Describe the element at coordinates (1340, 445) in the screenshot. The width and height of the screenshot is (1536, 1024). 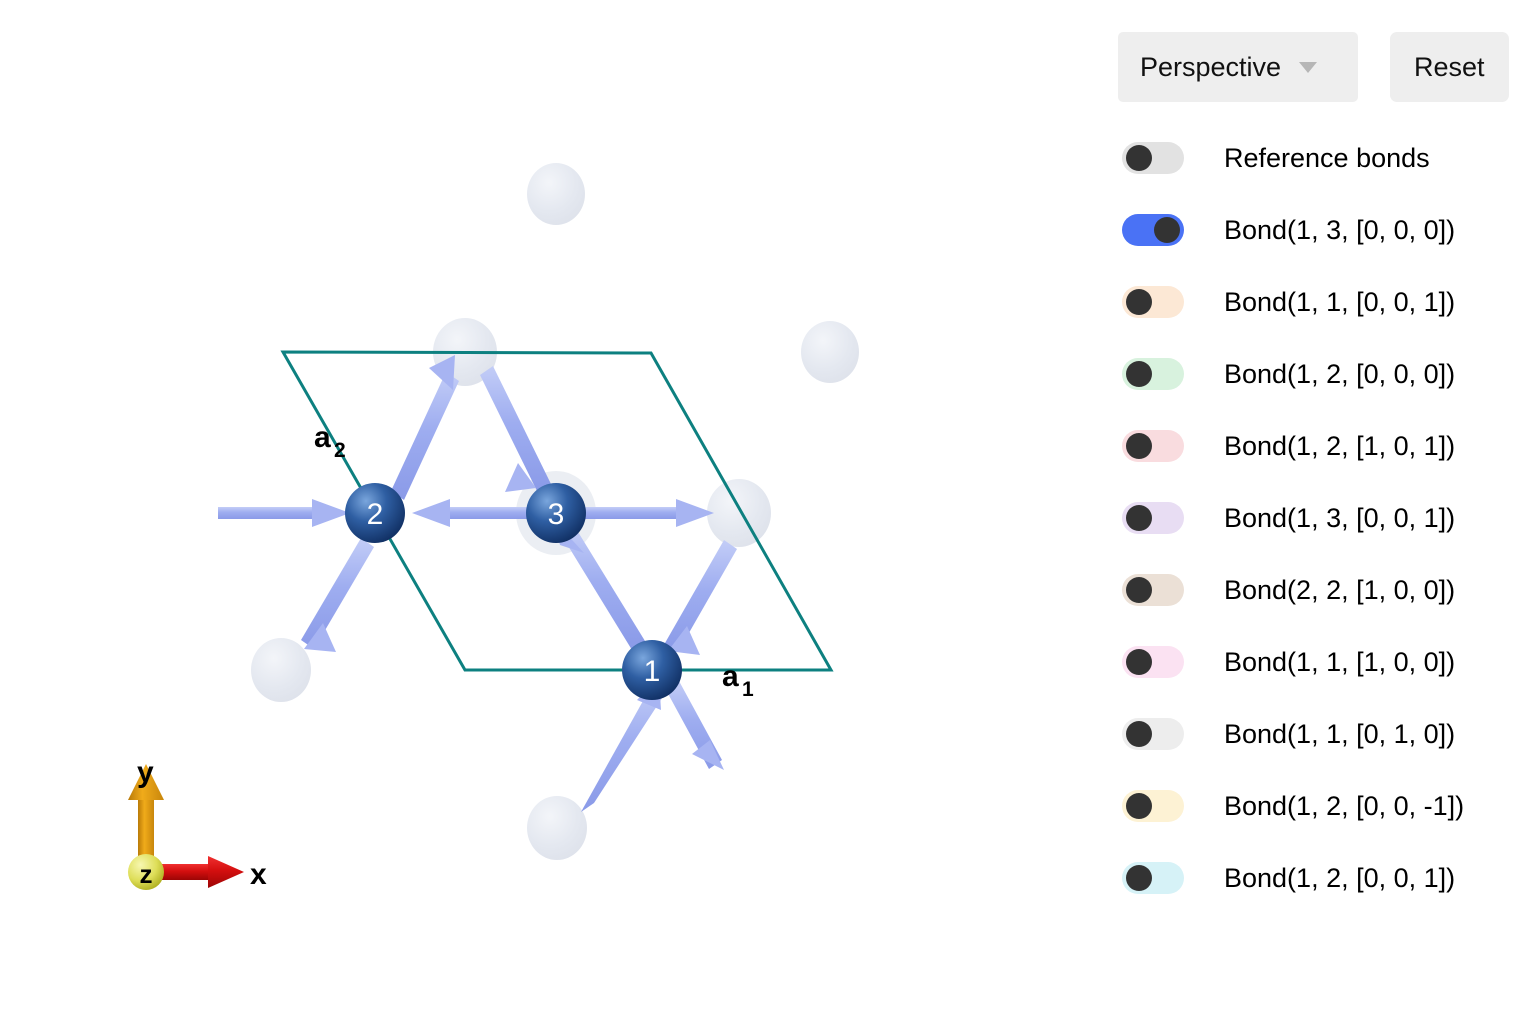
I see `legend-label: Bond(1, 2, [1, 0, 1])` at that location.